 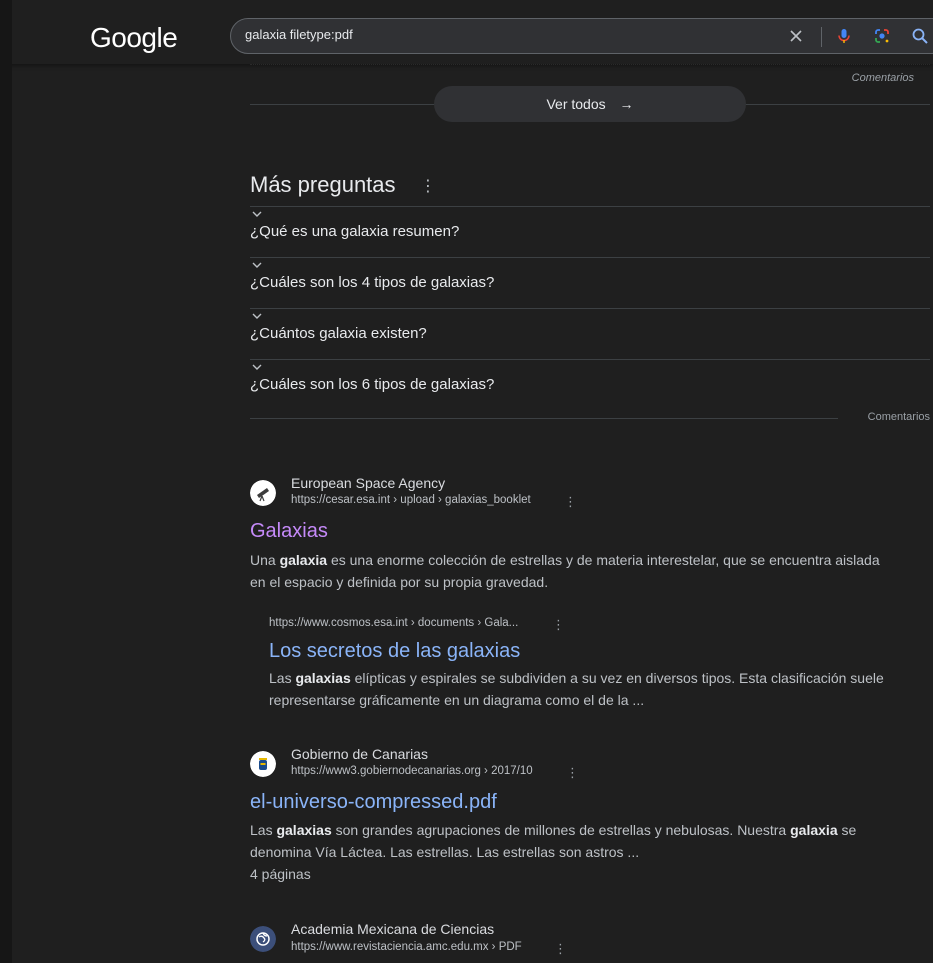 I want to click on view-all-label: Ver todos, so click(x=576, y=104).